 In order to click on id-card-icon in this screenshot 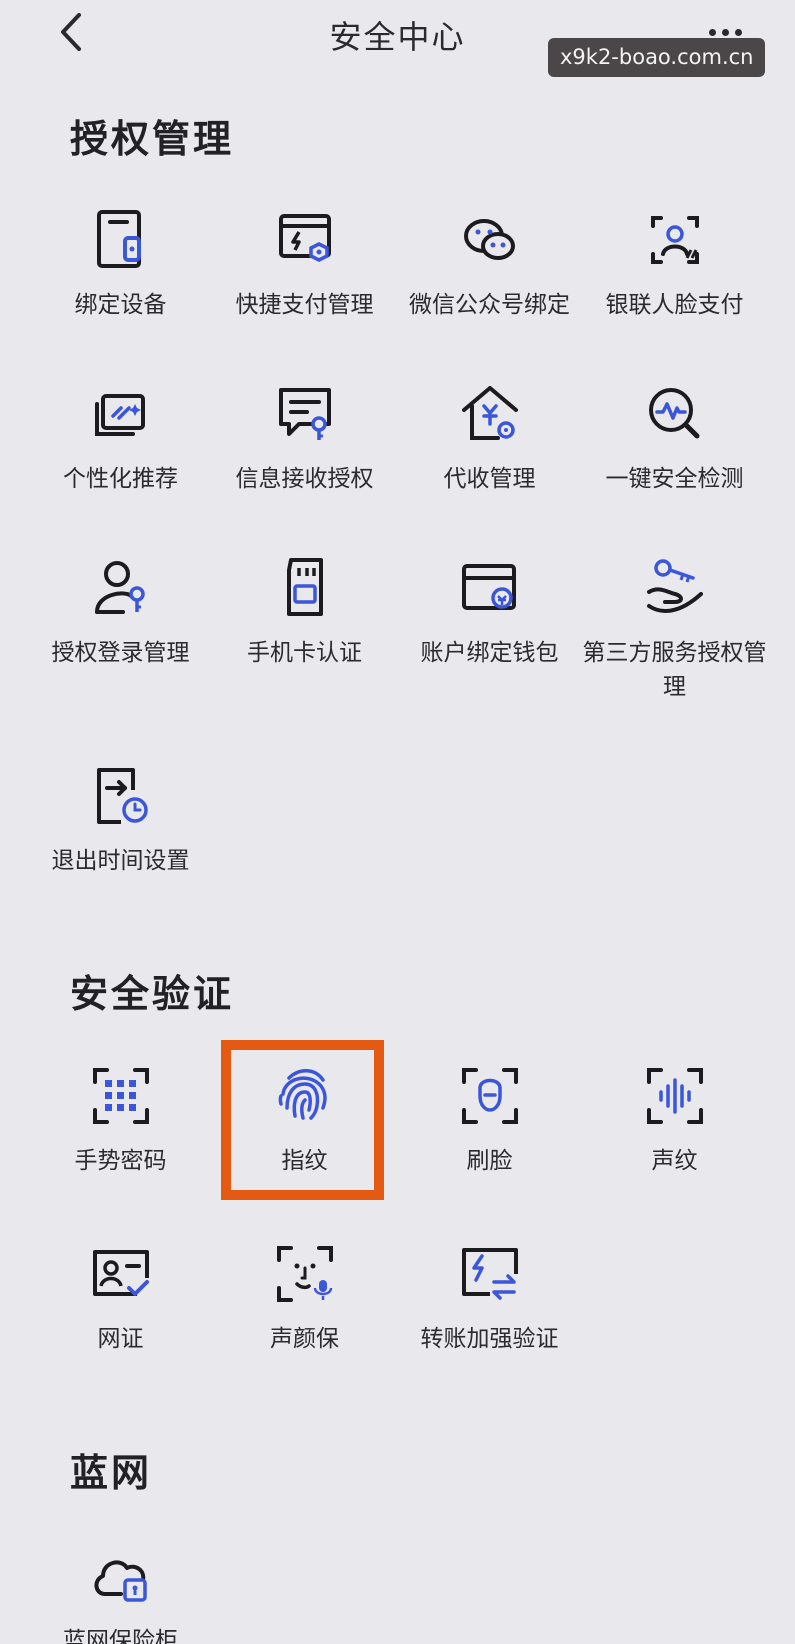, I will do `click(120, 1273)`.